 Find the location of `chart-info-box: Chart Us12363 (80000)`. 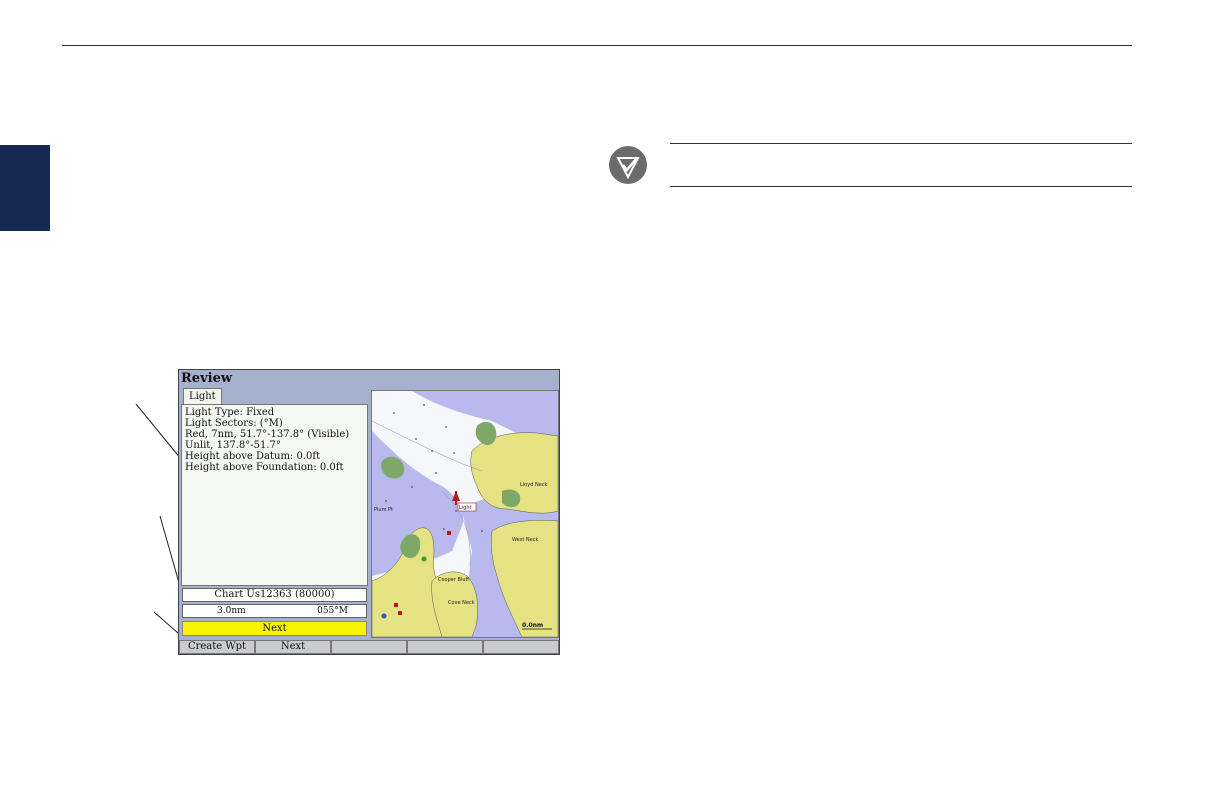

chart-info-box: Chart Us12363 (80000) is located at coordinates (274, 595).